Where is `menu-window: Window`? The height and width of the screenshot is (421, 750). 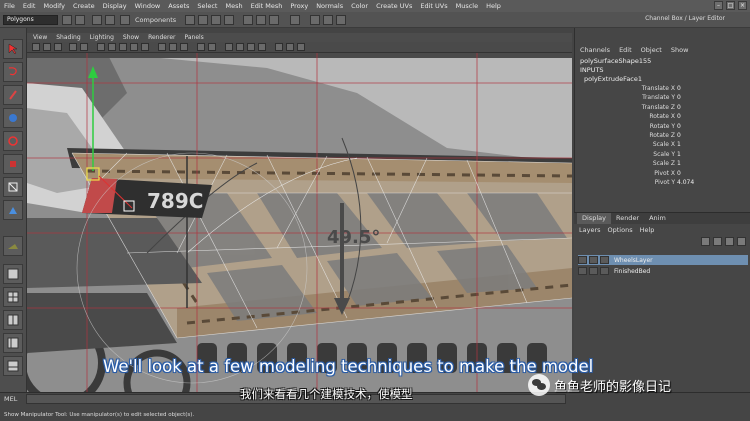
menu-window: Window is located at coordinates (148, 6).